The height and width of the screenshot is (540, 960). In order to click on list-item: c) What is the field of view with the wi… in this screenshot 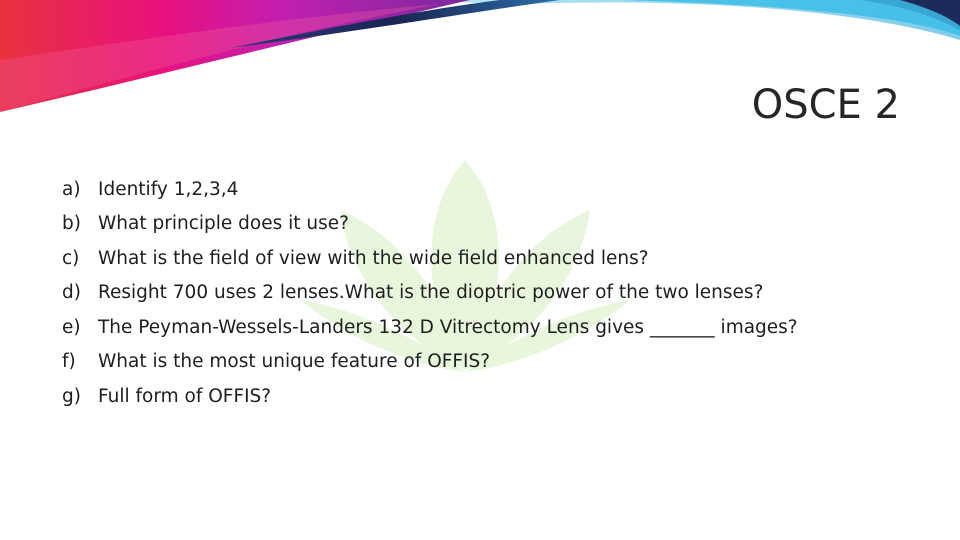, I will do `click(430, 258)`.